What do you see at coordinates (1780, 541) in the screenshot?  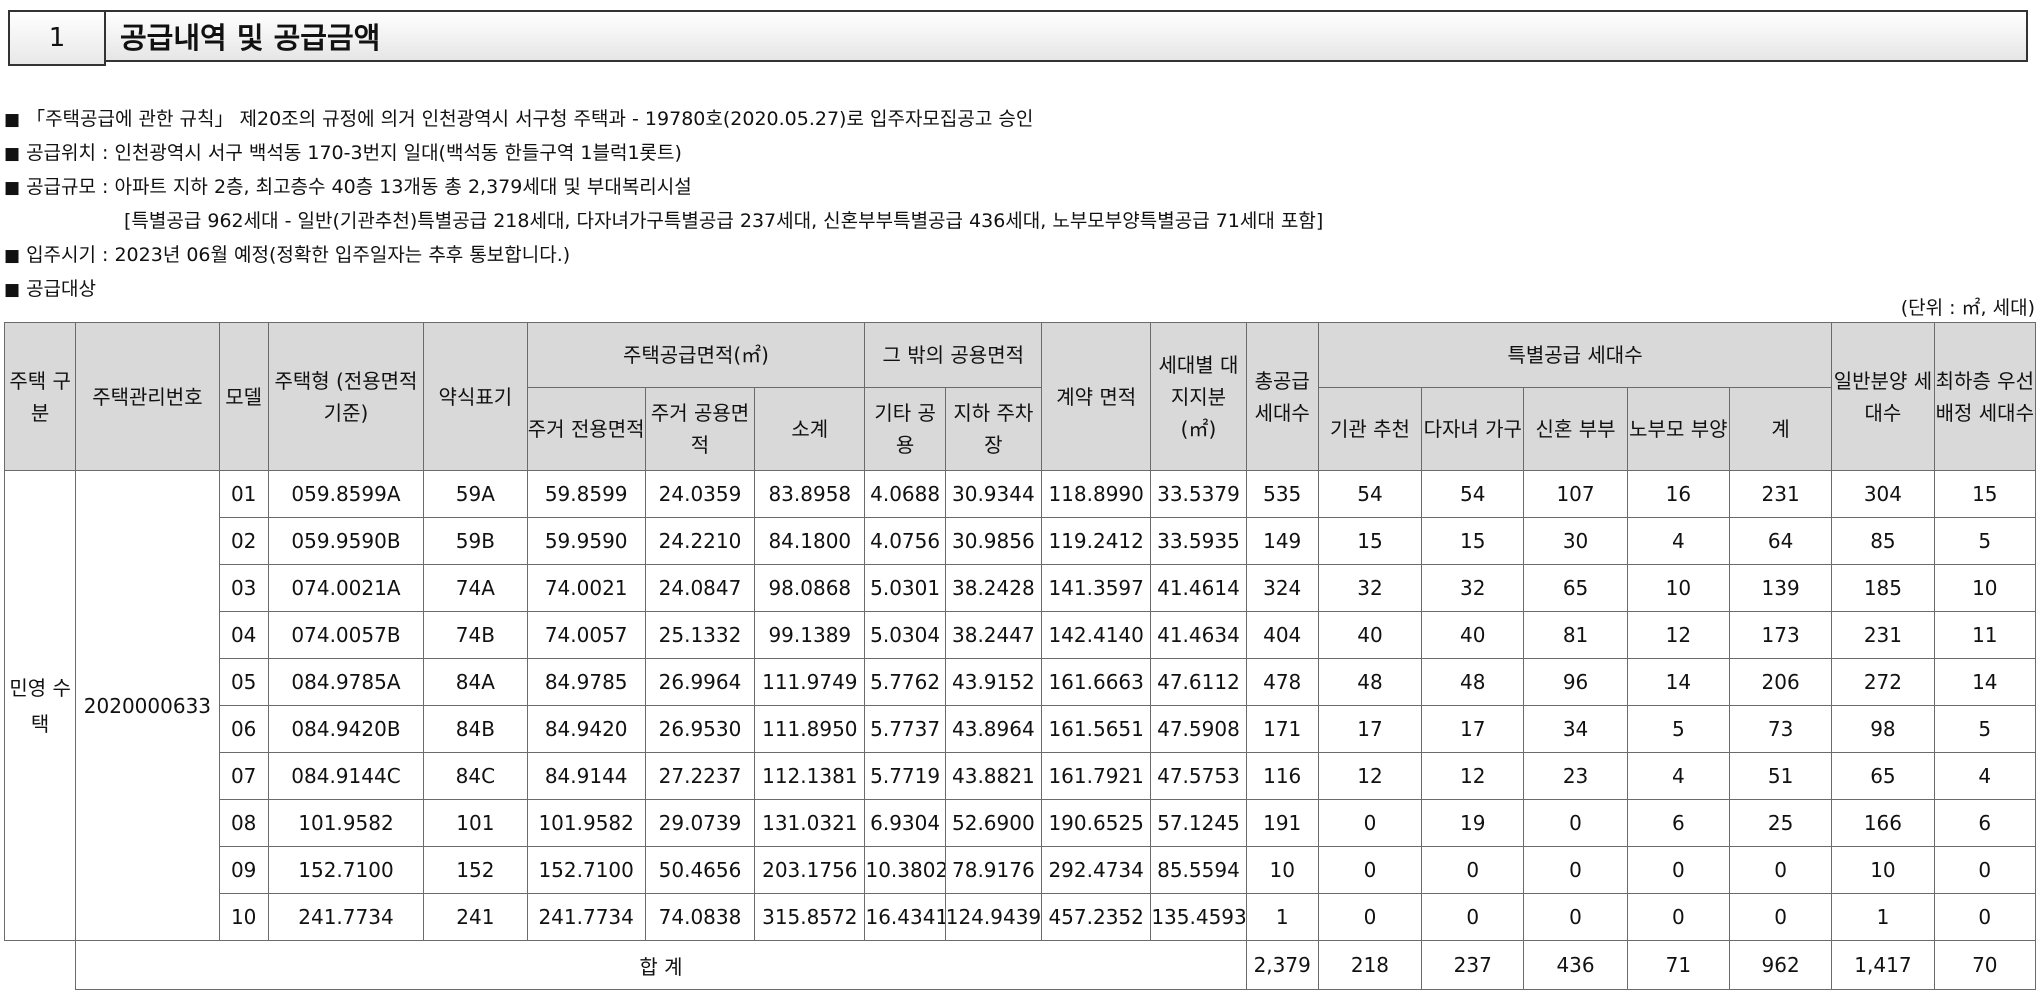 I see `cell-sp-sum: 64` at bounding box center [1780, 541].